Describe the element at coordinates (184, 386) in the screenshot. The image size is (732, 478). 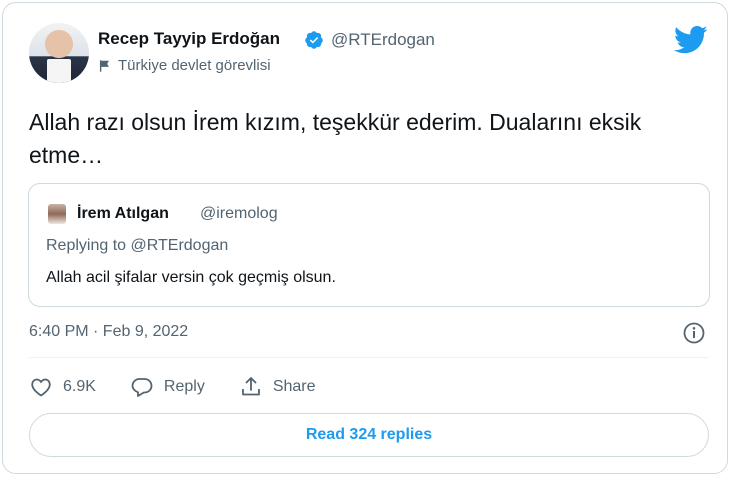
I see `reply-label: Reply` at that location.